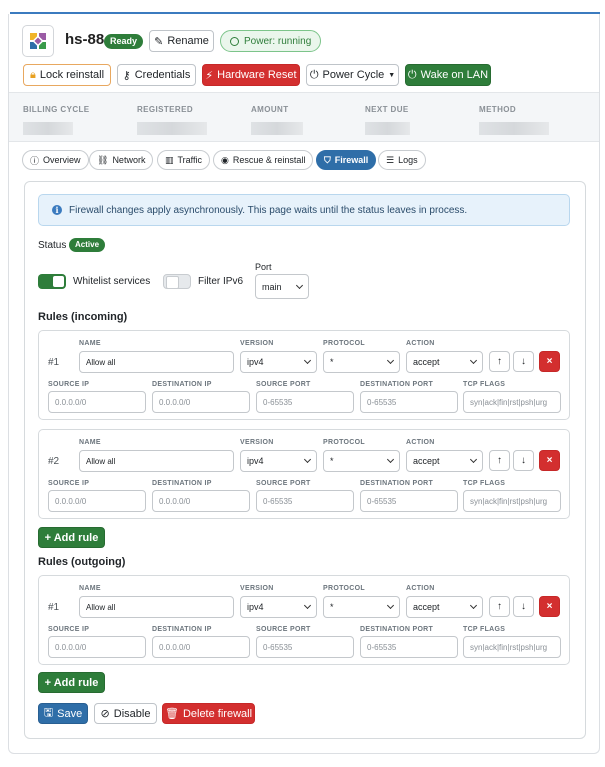  I want to click on add-outgoing-rule-button: + Add rule, so click(71, 682).